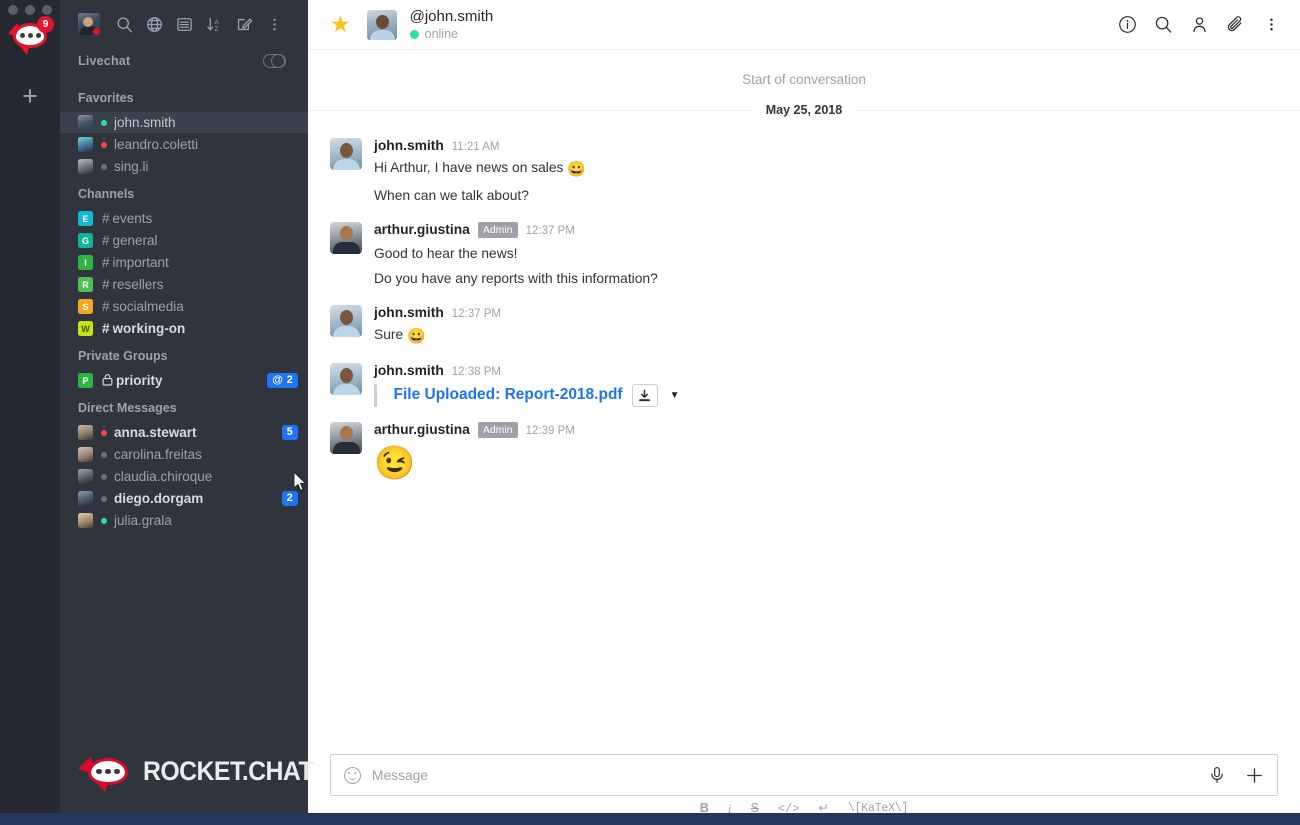  I want to click on room-label: anna.stewart, so click(155, 432).